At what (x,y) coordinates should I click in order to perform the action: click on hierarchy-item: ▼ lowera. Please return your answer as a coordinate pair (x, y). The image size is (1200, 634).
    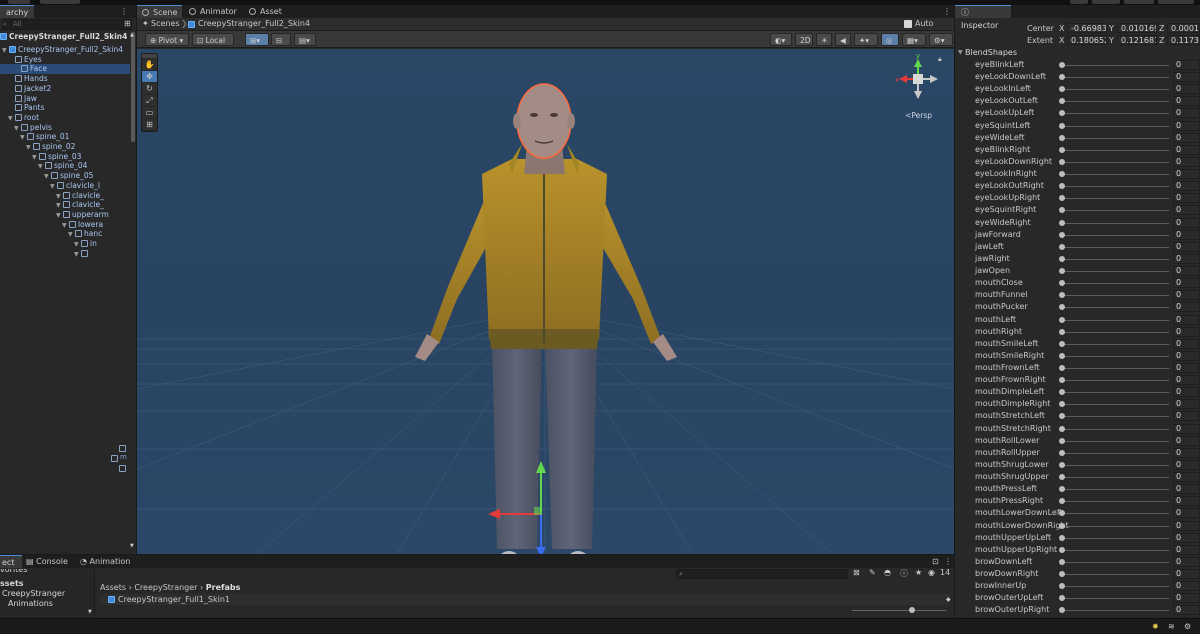
    Looking at the image, I should click on (82, 225).